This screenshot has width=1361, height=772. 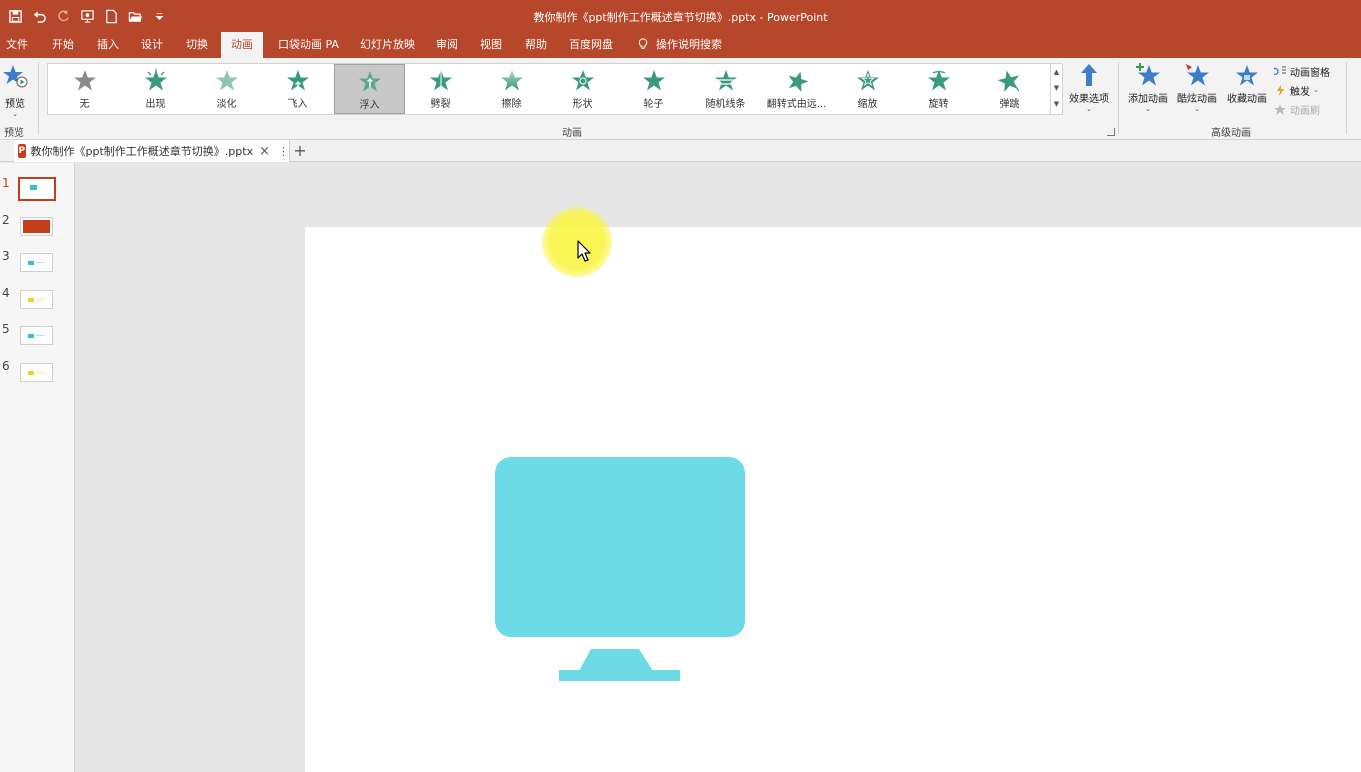 I want to click on tab-help: 帮助, so click(x=536, y=45).